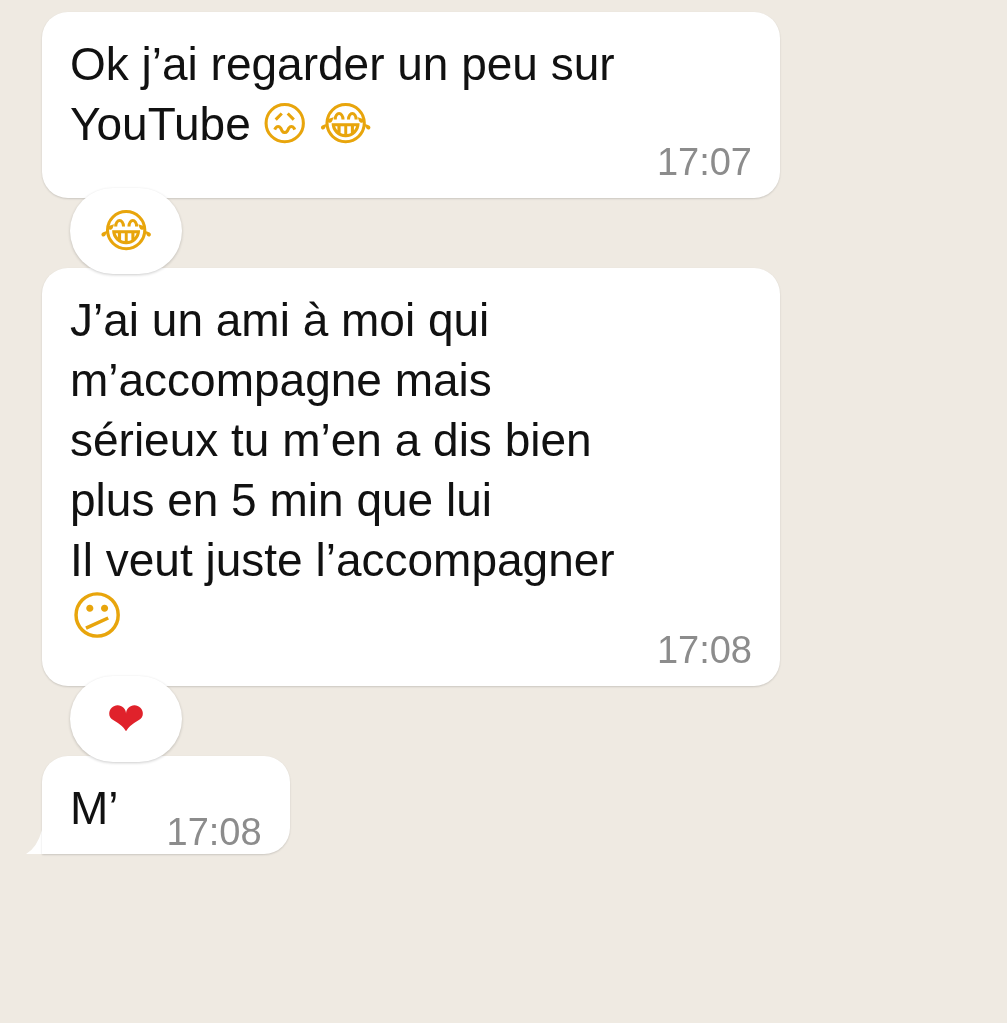 This screenshot has height=1023, width=1007. Describe the element at coordinates (342, 64) in the screenshot. I see `message-text: Ok j’ai regarder un peu sur` at that location.